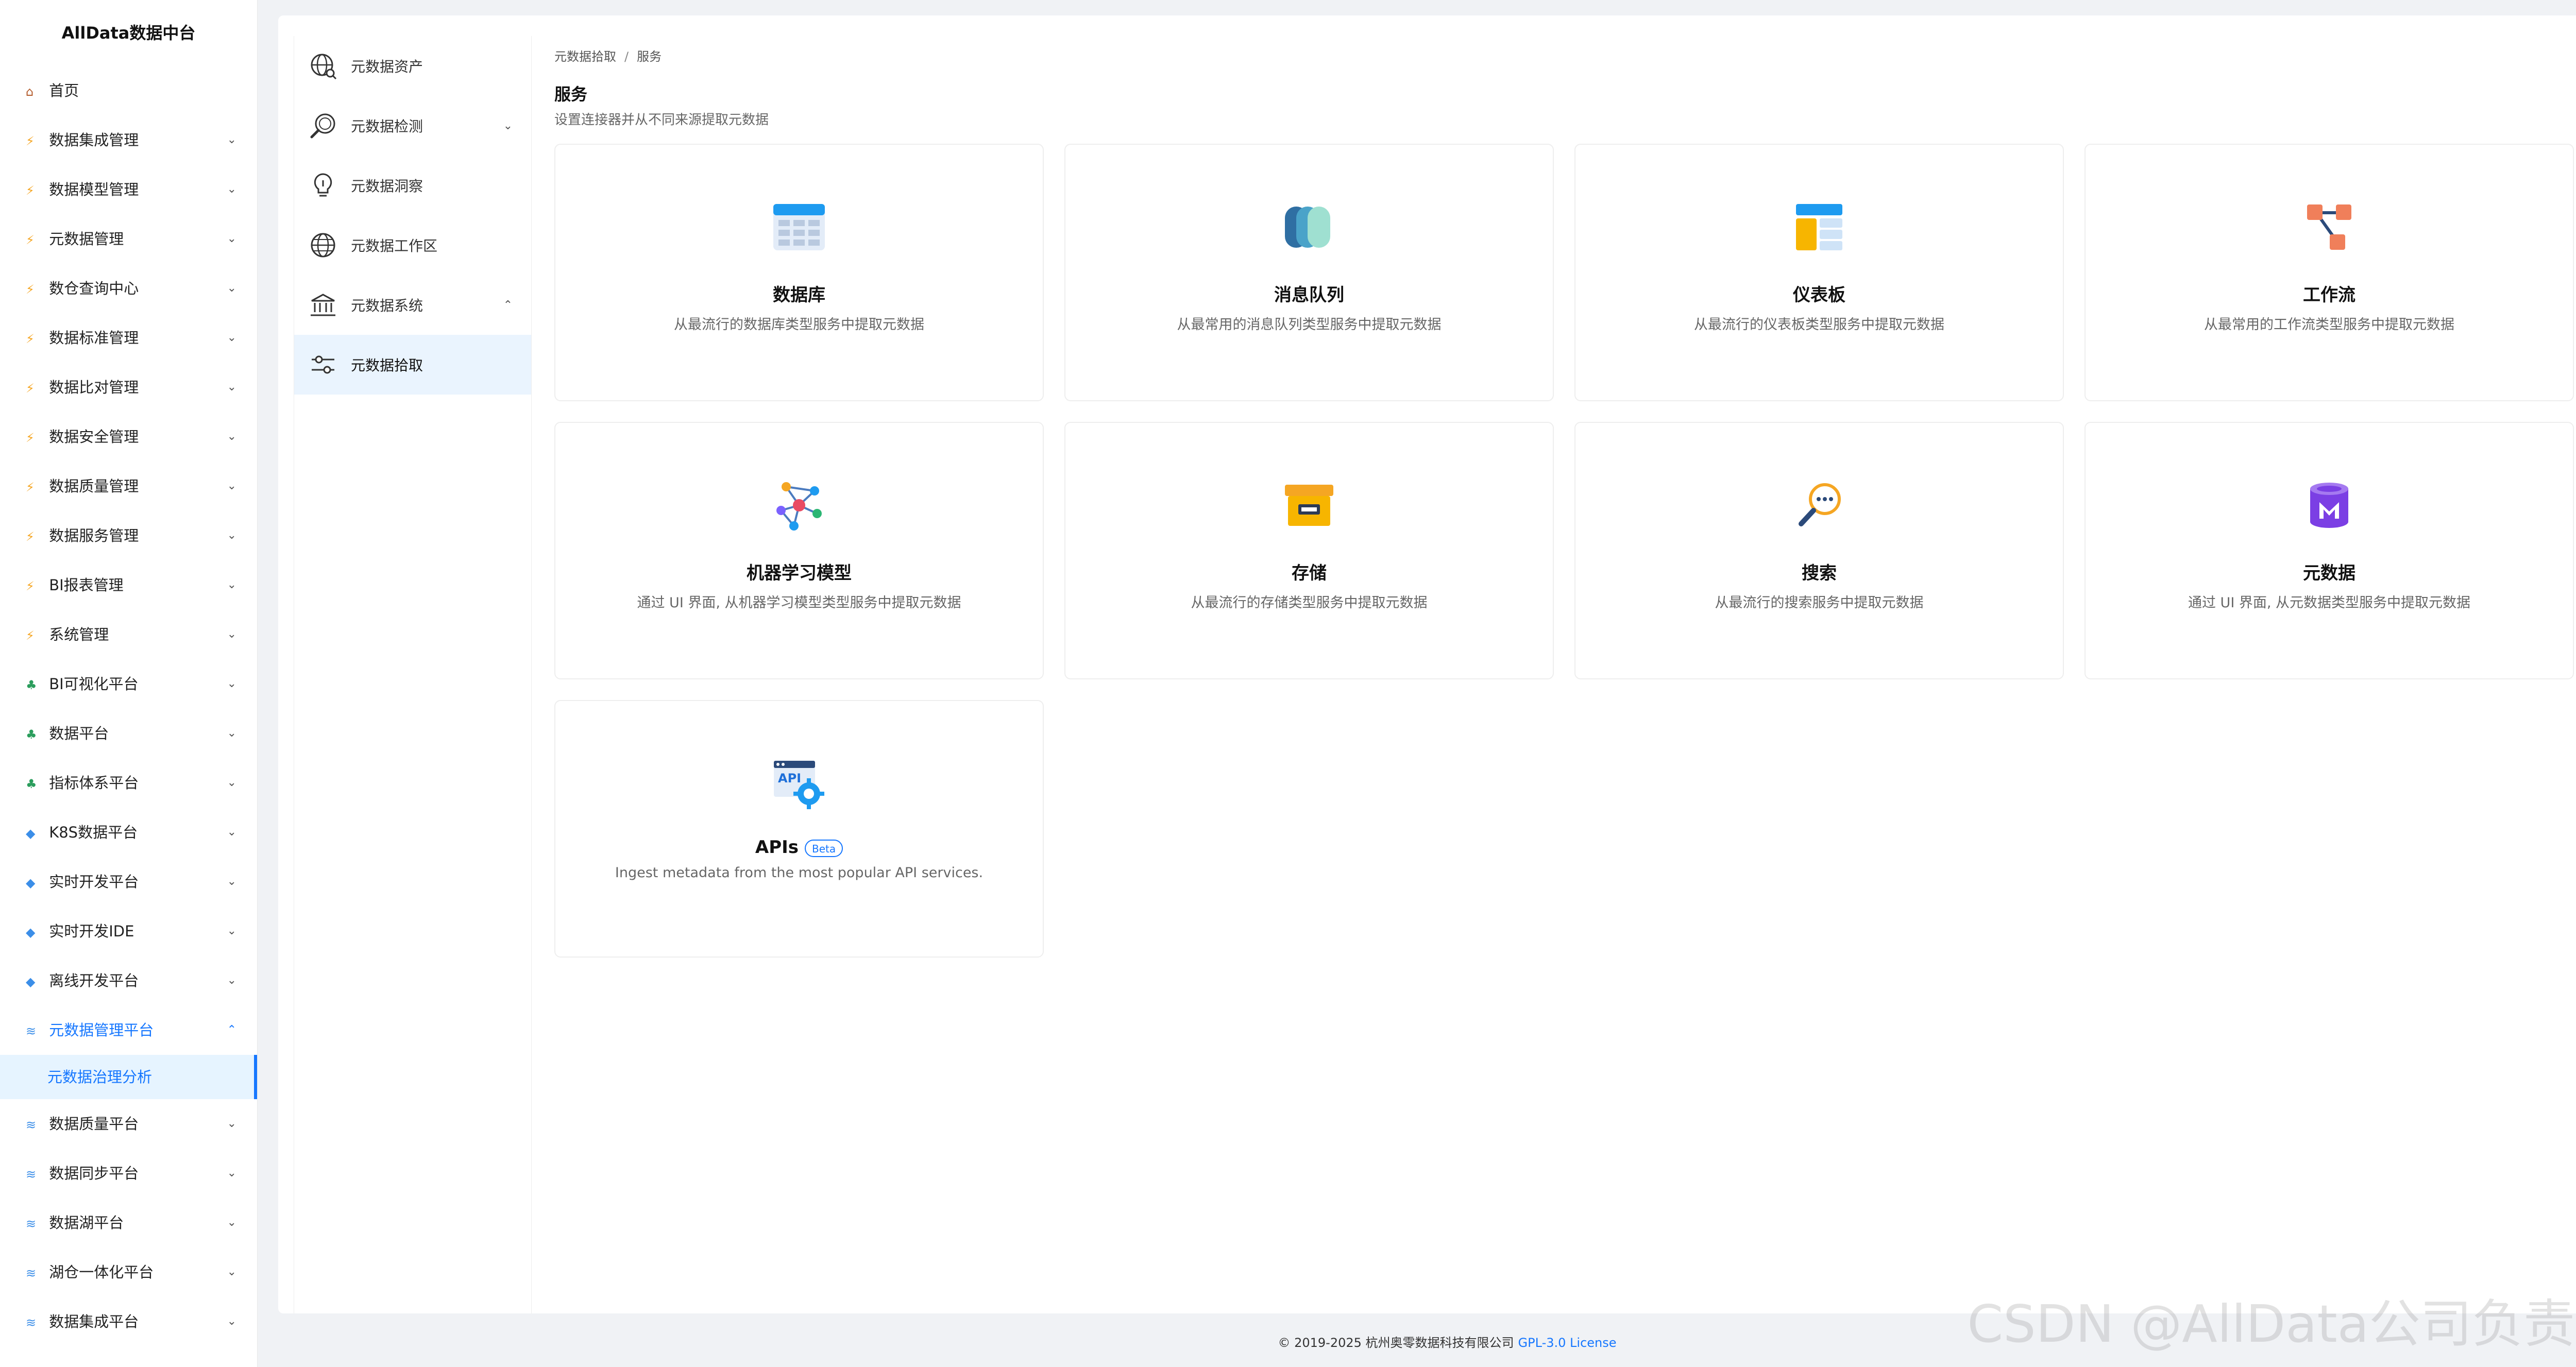 The width and height of the screenshot is (2576, 1367). I want to click on card-description: 从最常用的工作流类型服务中提取元数据, so click(2329, 325).